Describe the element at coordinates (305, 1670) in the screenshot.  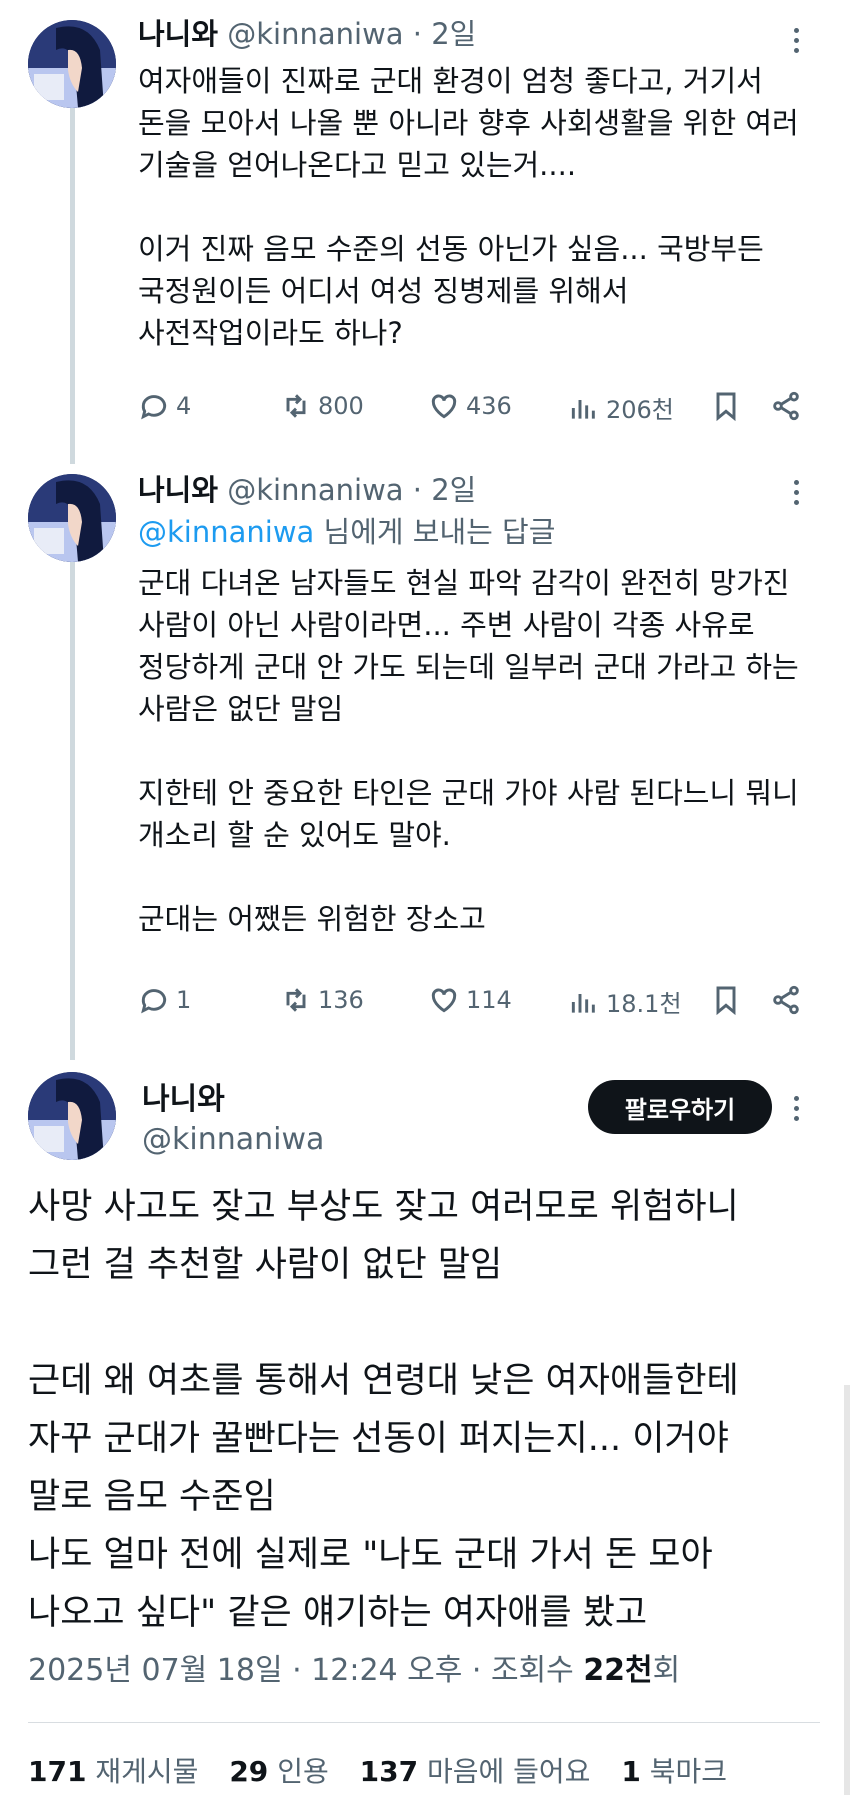
I see `tweet-date: 2025년 07월 18일 · 12:24 오후 · 조회수` at that location.